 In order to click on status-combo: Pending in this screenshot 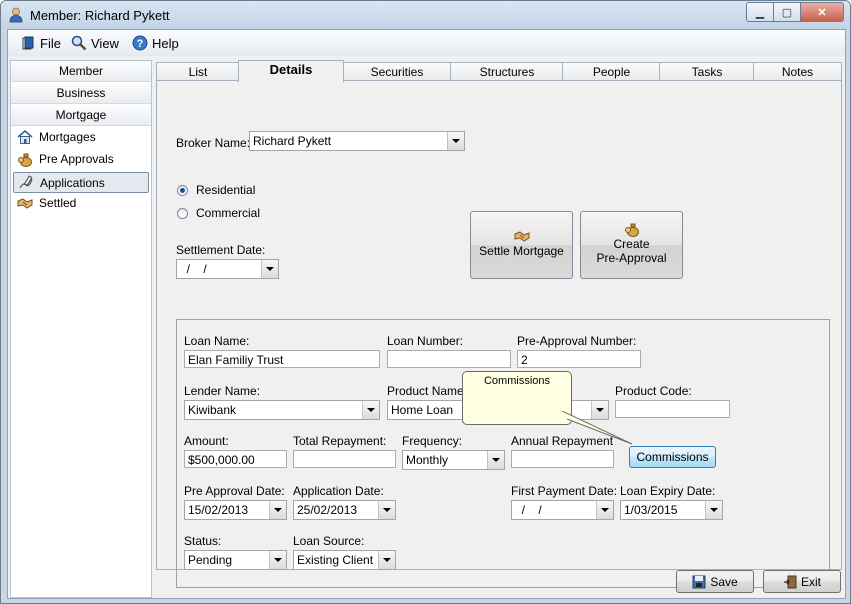, I will do `click(235, 560)`.